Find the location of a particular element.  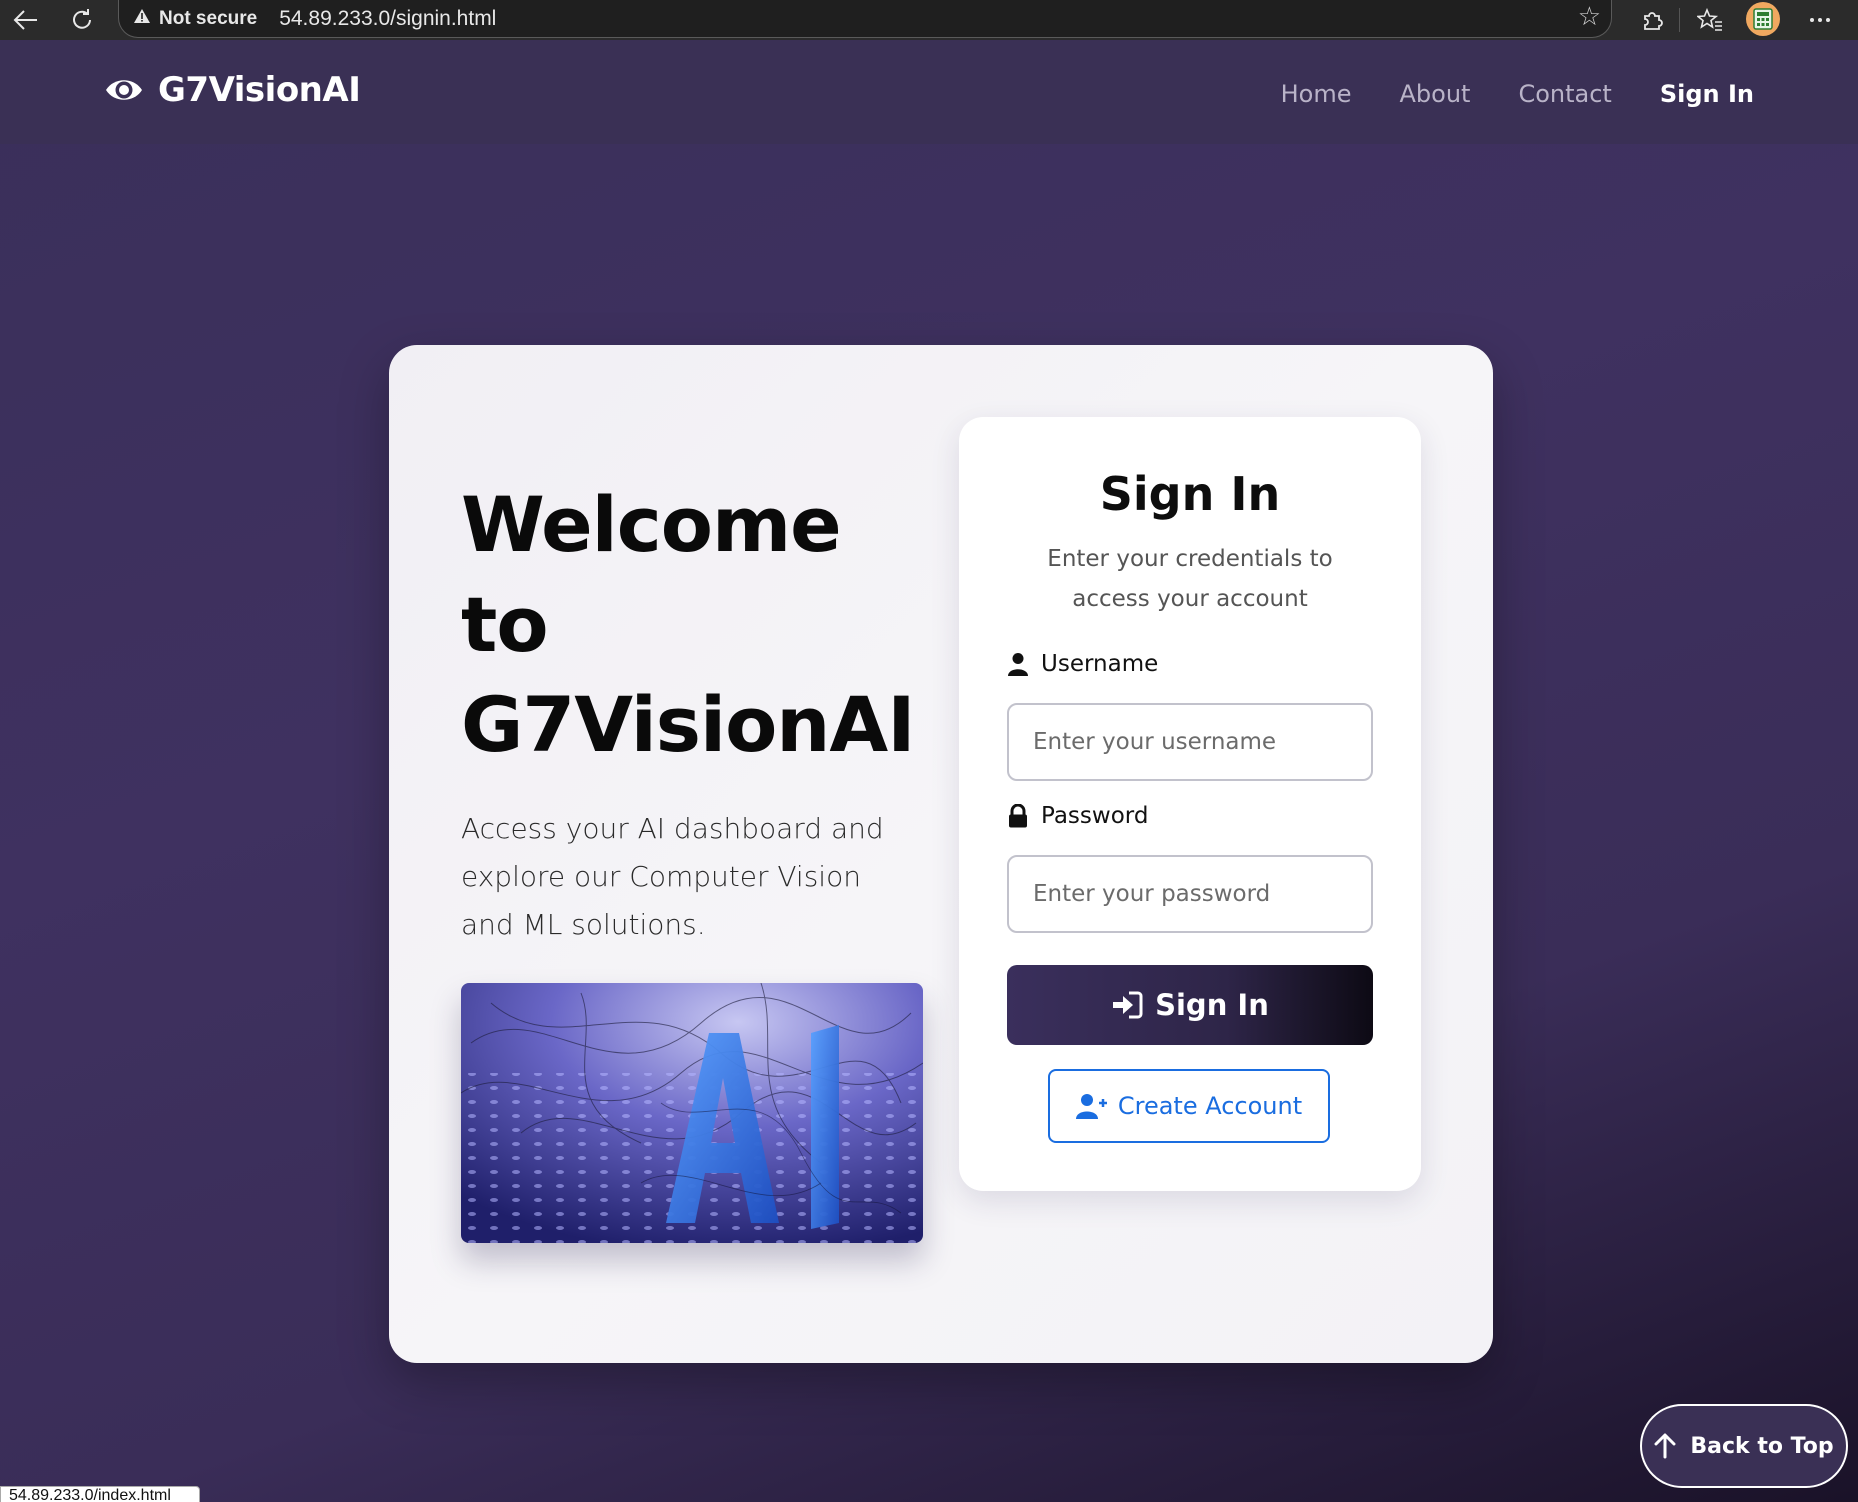

signin-button-label: Sign In is located at coordinates (1212, 1005).